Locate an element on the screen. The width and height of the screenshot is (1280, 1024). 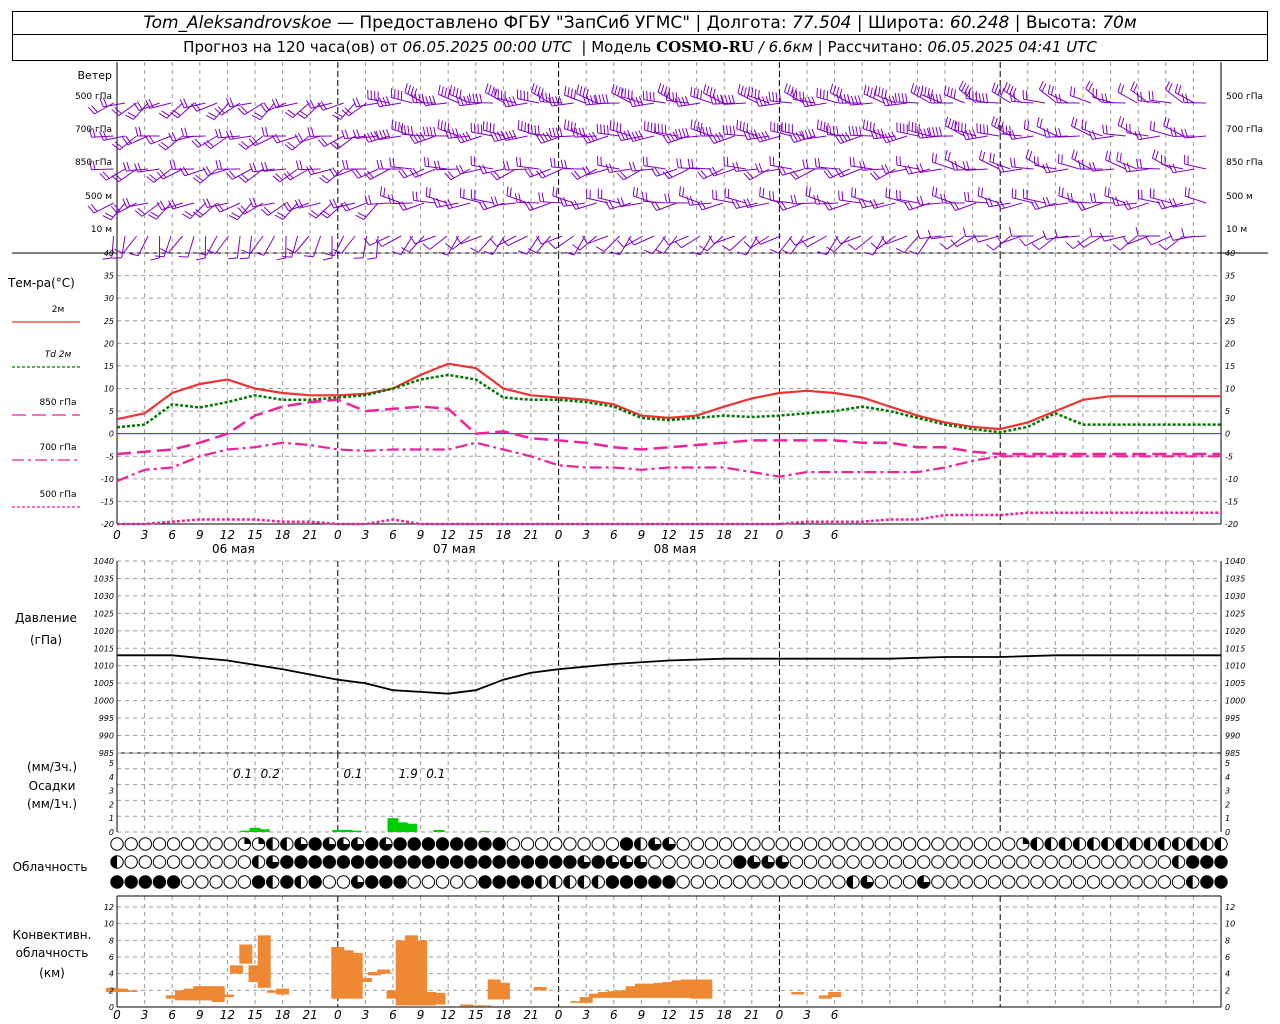
temp-tick-left: -5 is located at coordinates (110, 456).